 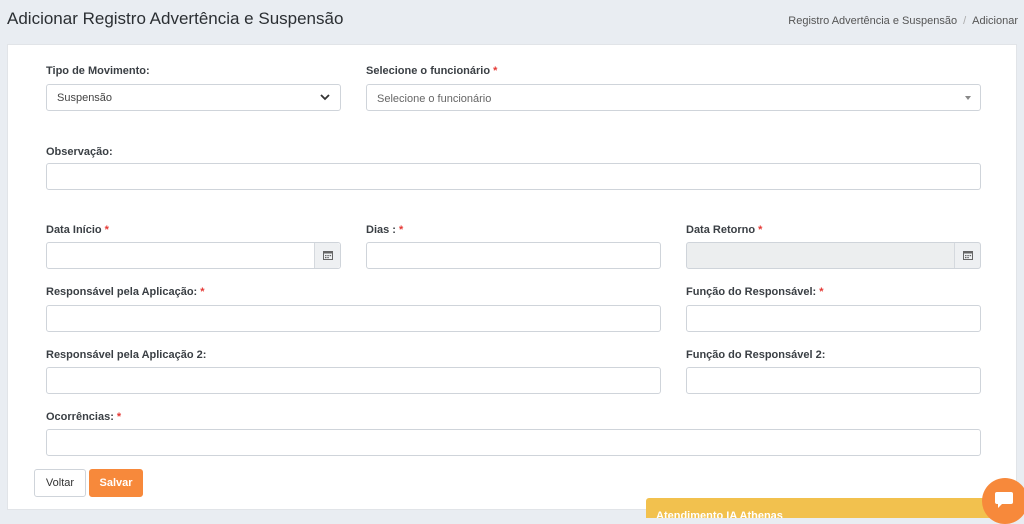 I want to click on funcionario-placeholder: Selecione o funcionário, so click(x=434, y=99).